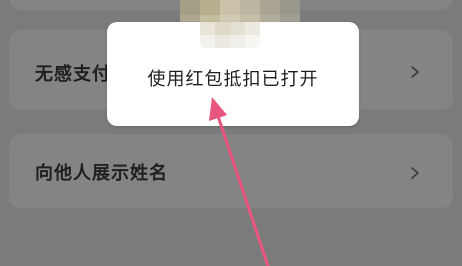 The width and height of the screenshot is (462, 266). Describe the element at coordinates (73, 74) in the screenshot. I see `settings-item-label: 无感支付` at that location.